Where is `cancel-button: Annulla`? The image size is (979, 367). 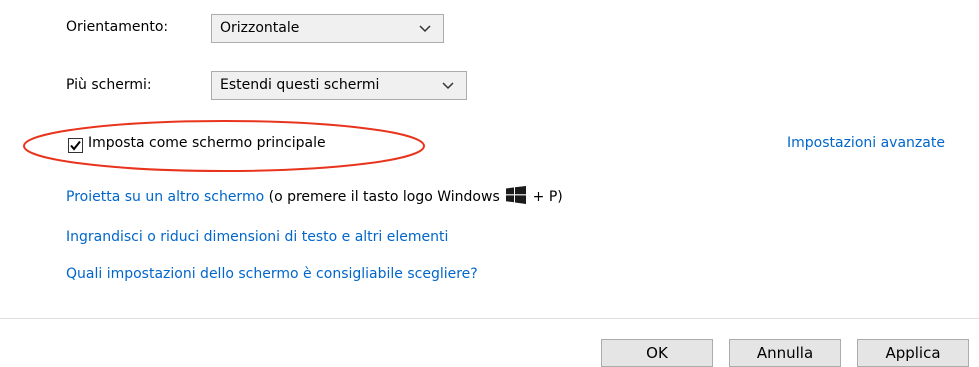 cancel-button: Annulla is located at coordinates (785, 353).